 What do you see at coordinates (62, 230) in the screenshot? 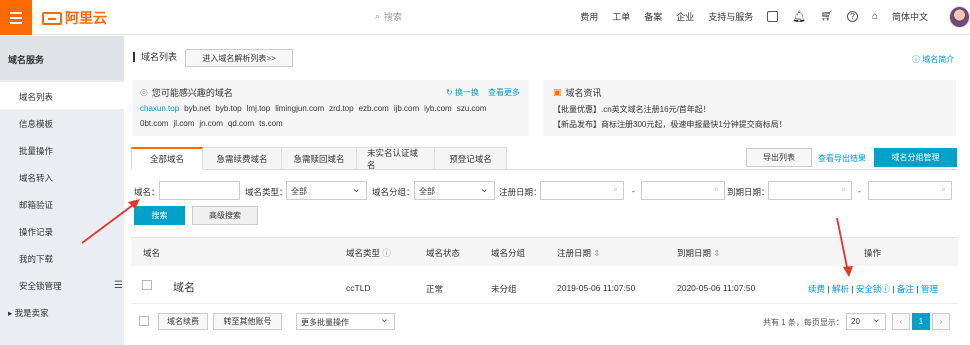
I see `sidebar-item-operation-log: 操作记录` at bounding box center [62, 230].